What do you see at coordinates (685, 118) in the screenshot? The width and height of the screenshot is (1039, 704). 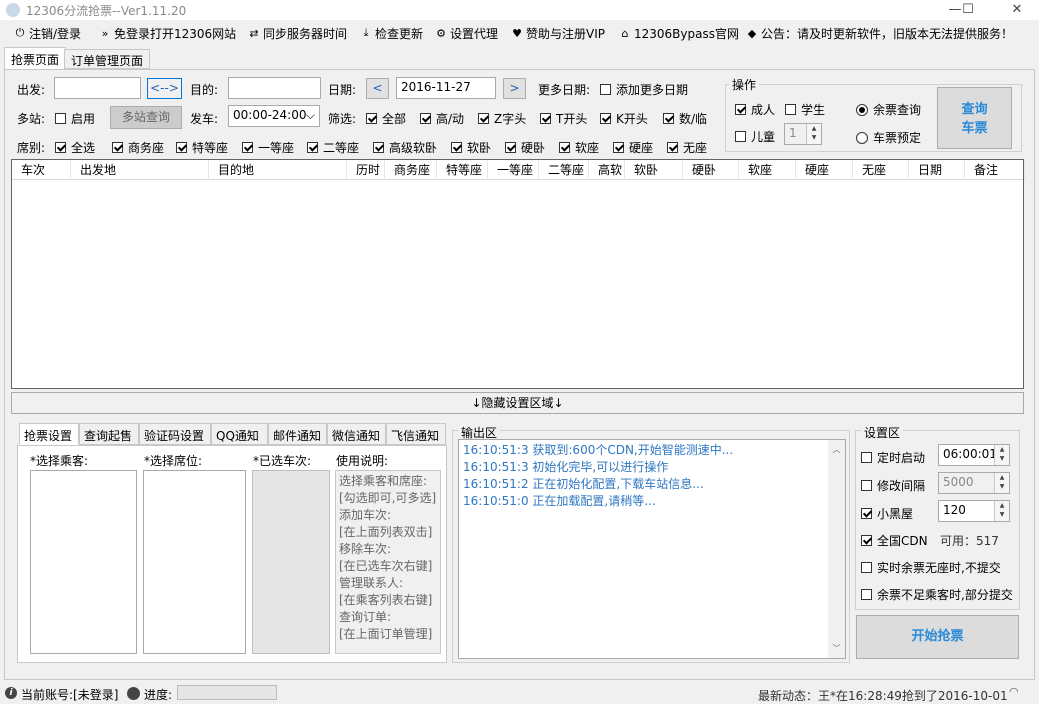 I see `filter-number: 数/临` at bounding box center [685, 118].